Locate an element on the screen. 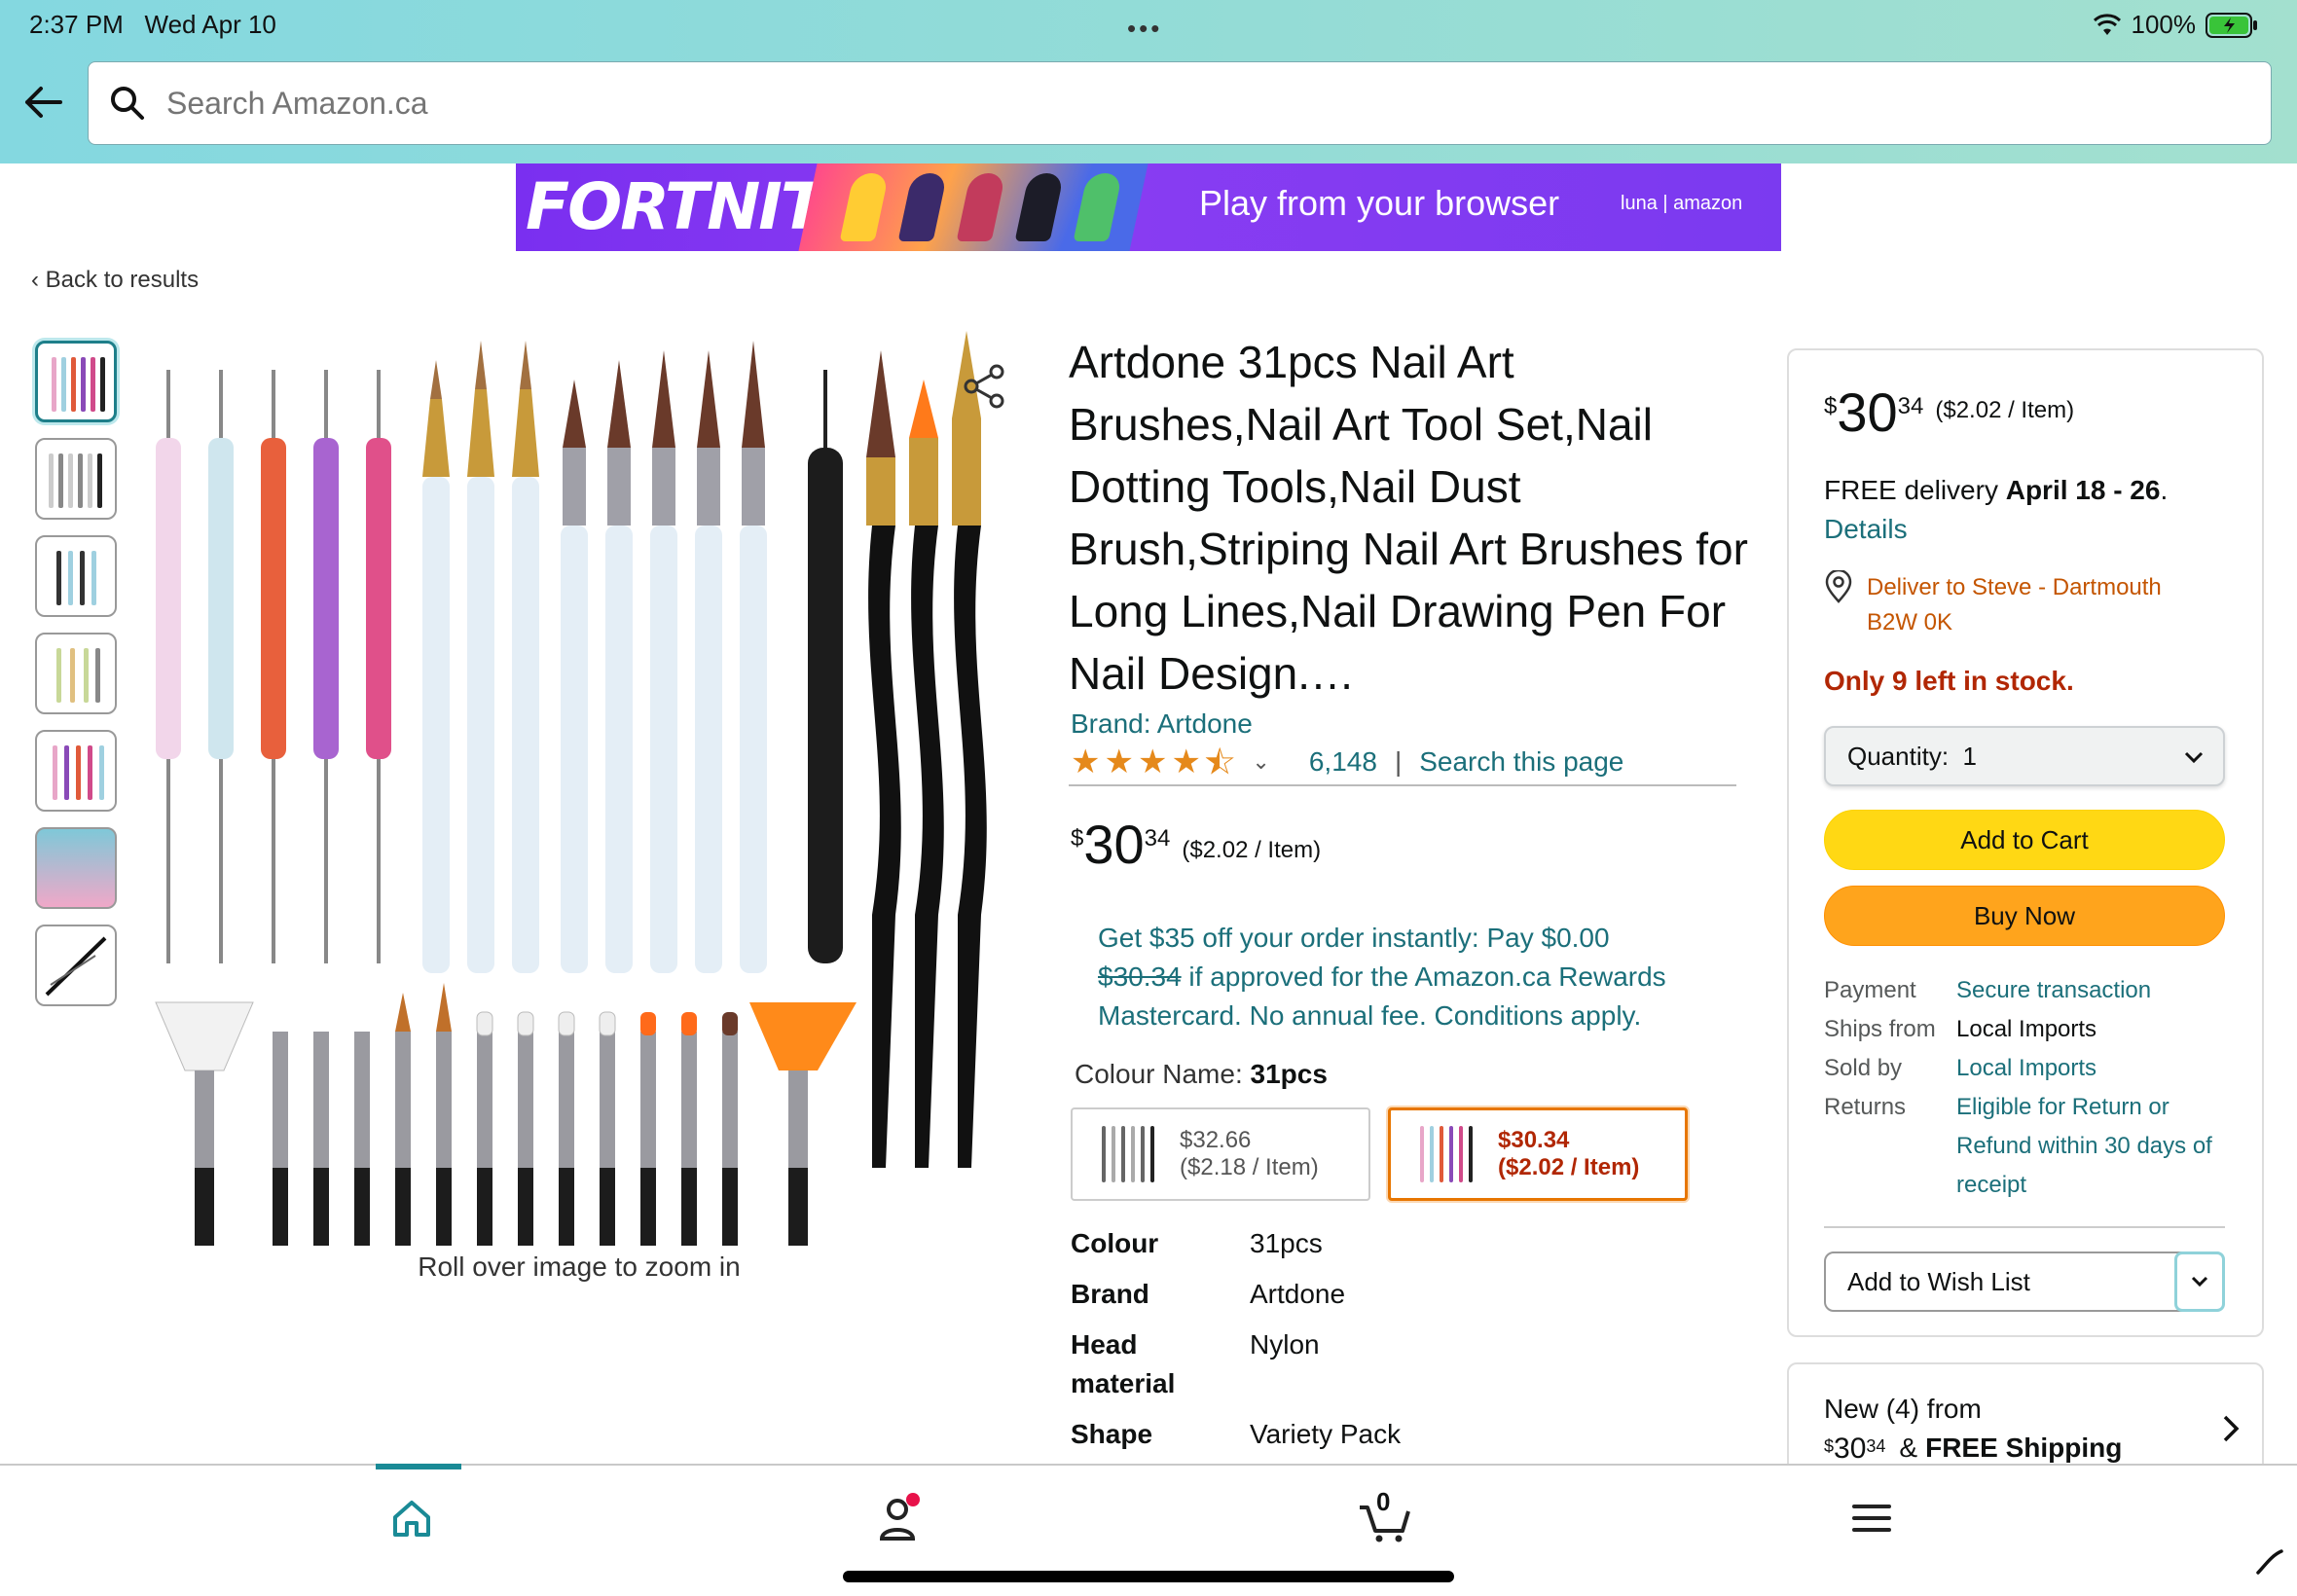 This screenshot has width=2297, height=1596. menu-icon-svg is located at coordinates (1871, 1519).